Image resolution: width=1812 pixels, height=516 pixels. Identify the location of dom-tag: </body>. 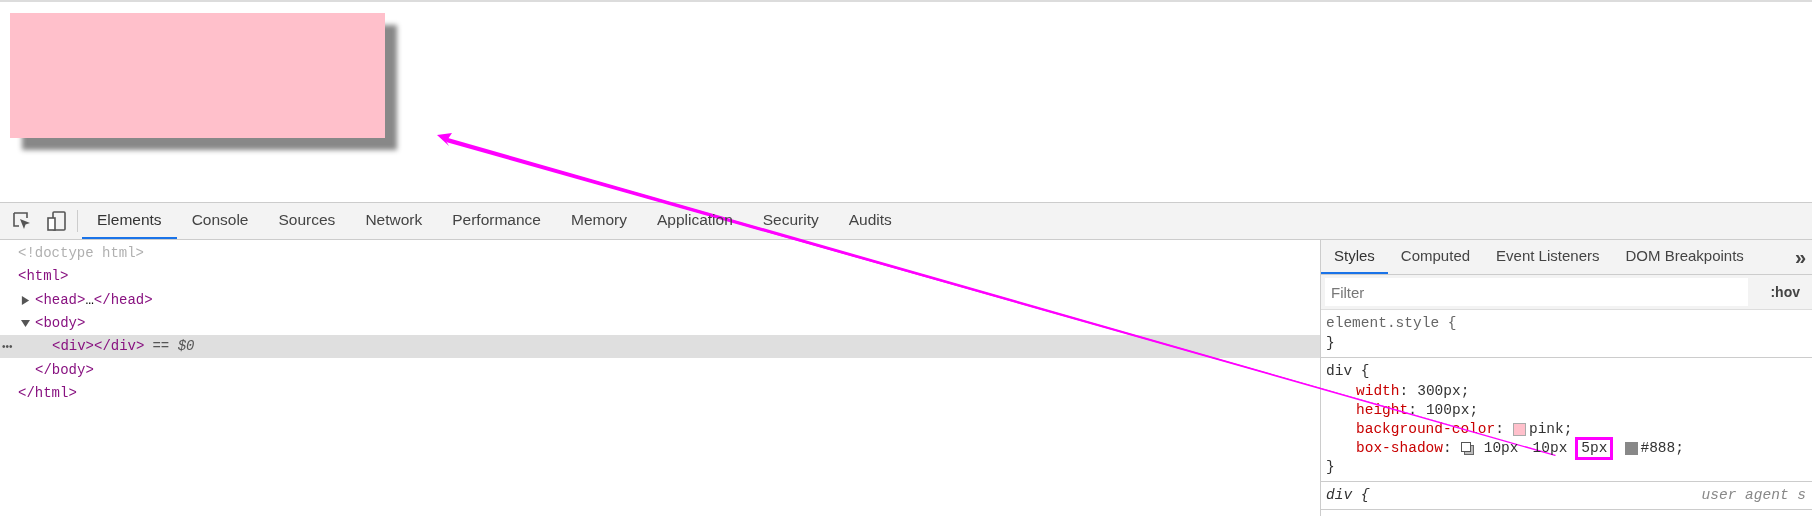
(64, 370).